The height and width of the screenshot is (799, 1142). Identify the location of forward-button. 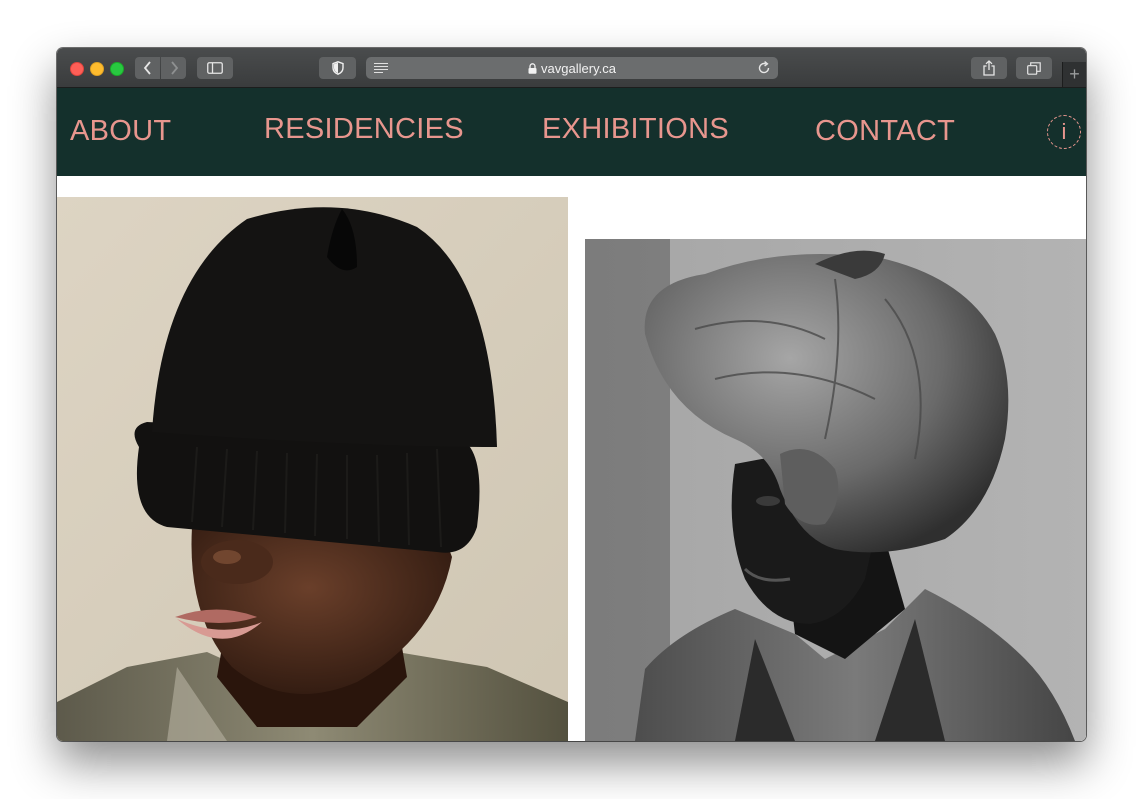
(173, 68).